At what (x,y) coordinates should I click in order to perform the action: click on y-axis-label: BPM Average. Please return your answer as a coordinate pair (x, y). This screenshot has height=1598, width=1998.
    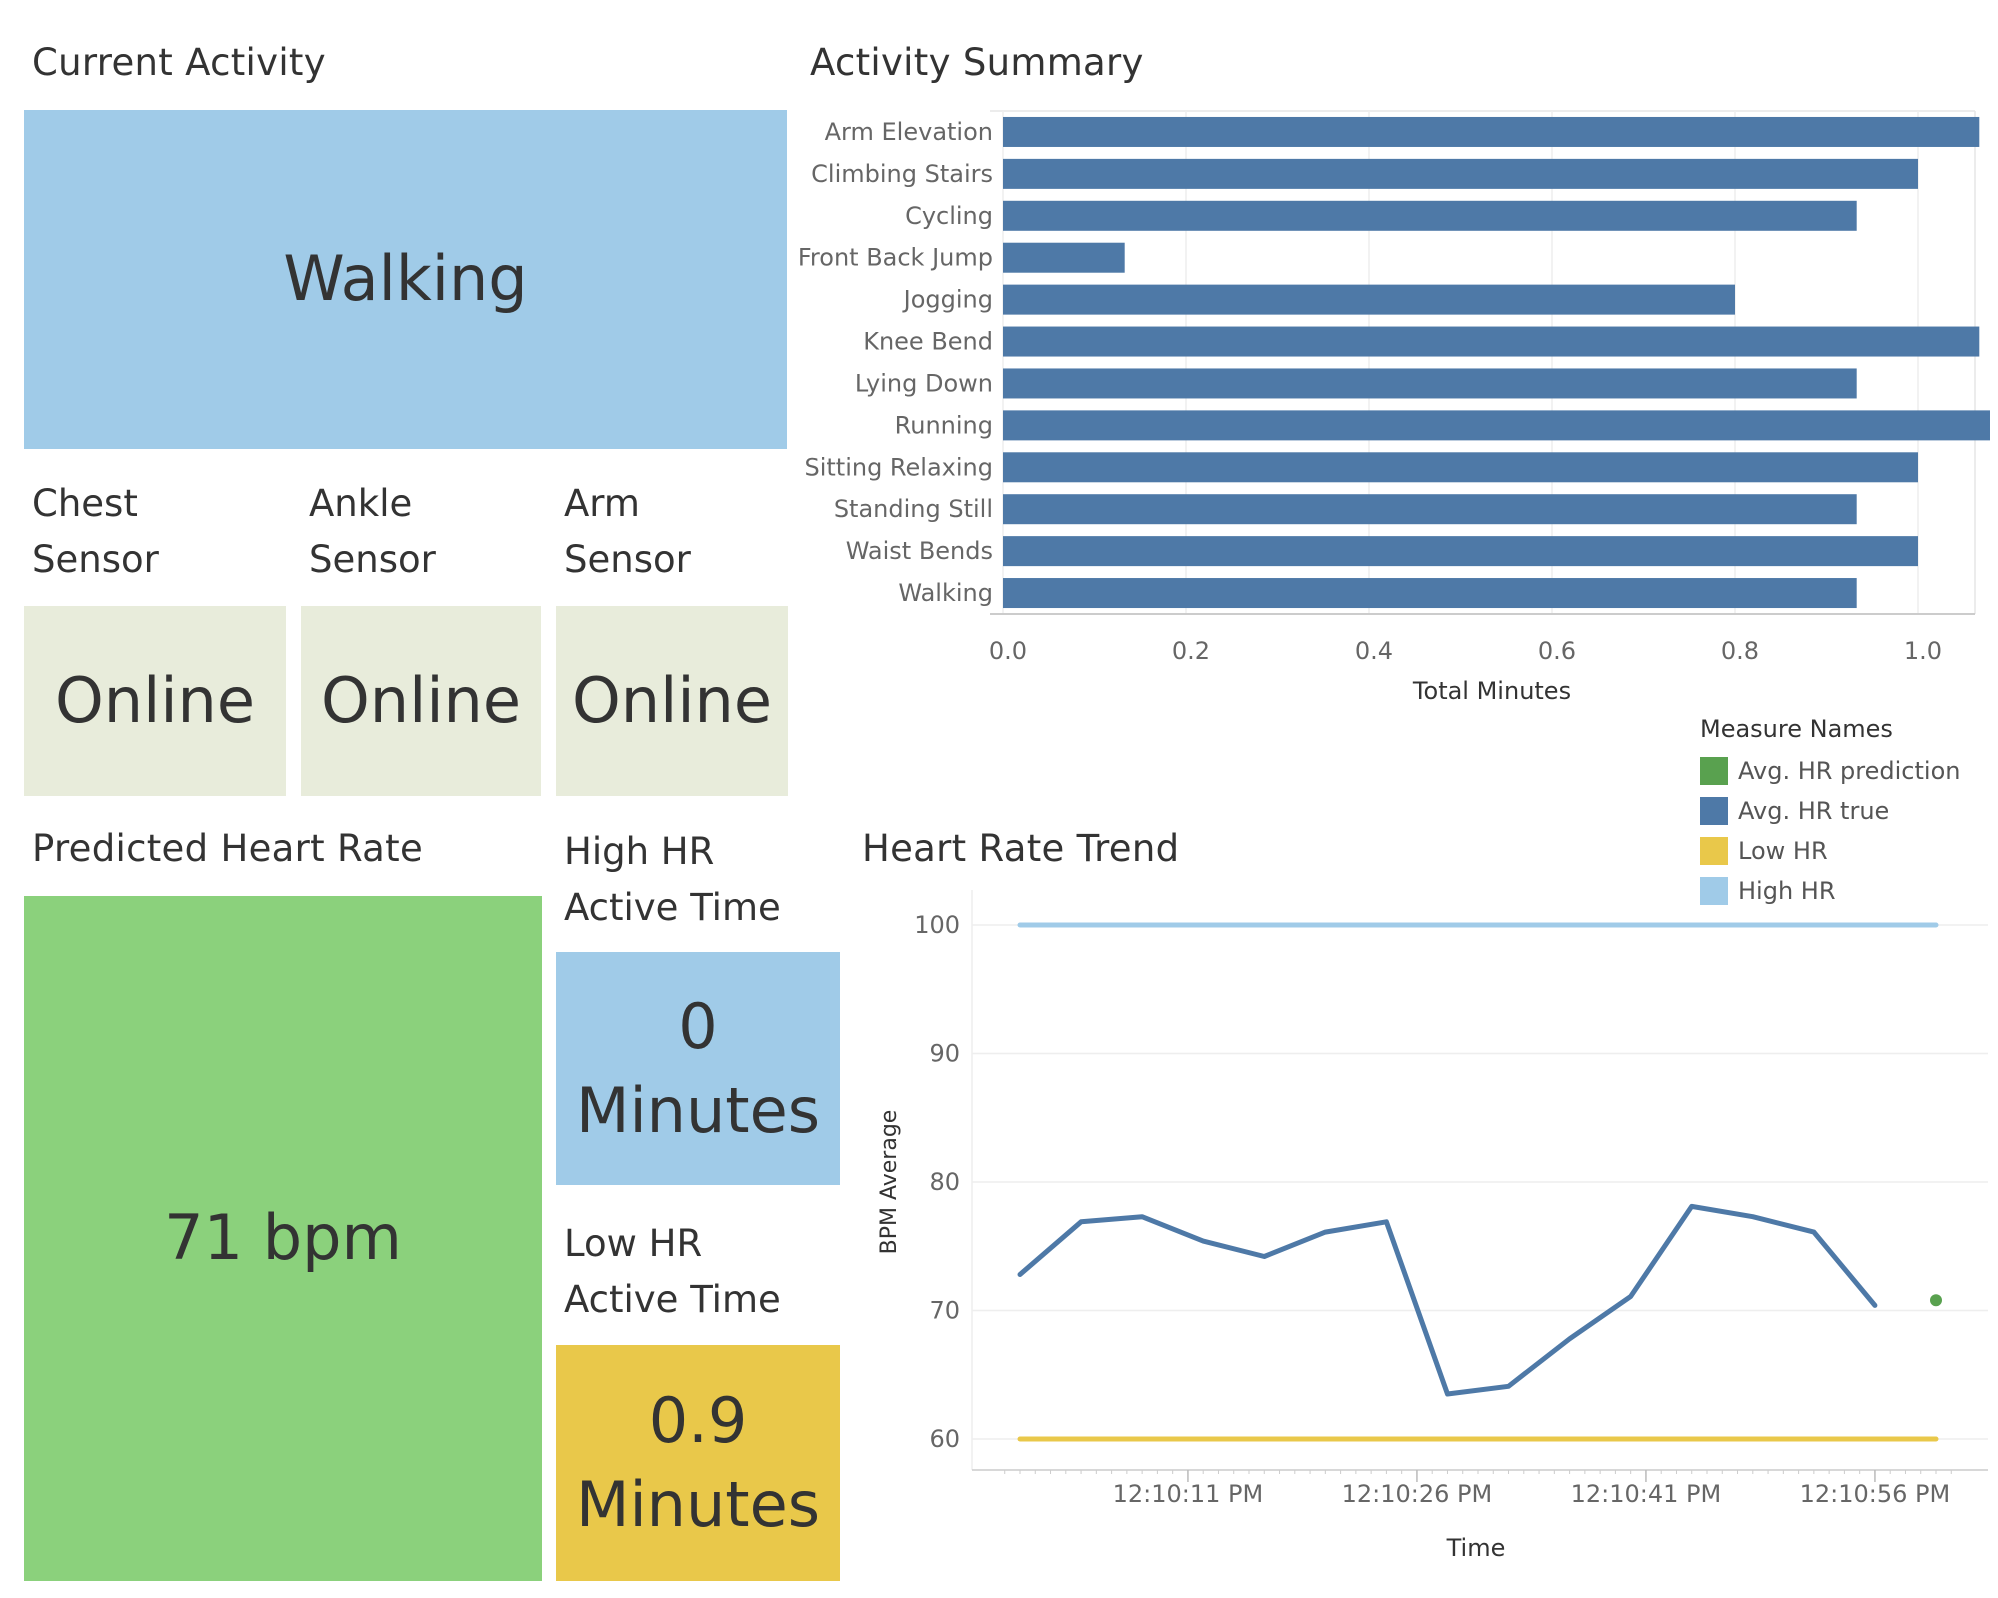
    Looking at the image, I should click on (889, 1182).